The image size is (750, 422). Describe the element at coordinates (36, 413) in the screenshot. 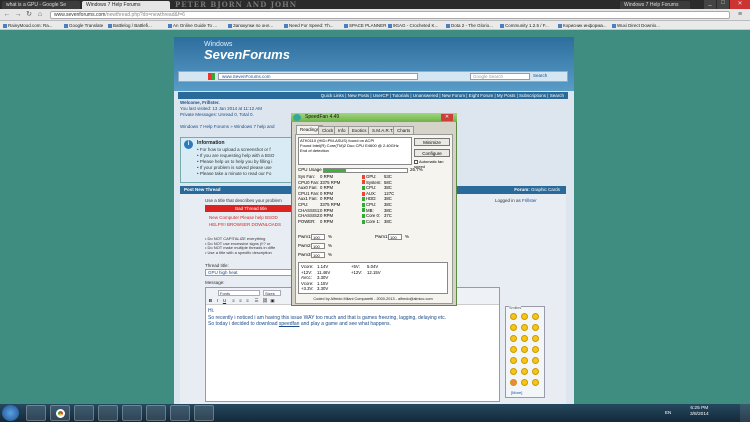

I see `taskbar-explorer` at that location.